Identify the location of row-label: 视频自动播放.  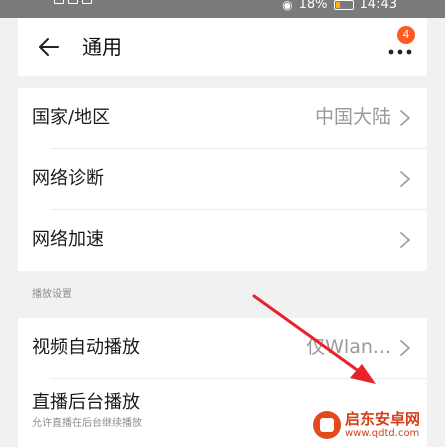
(86, 347).